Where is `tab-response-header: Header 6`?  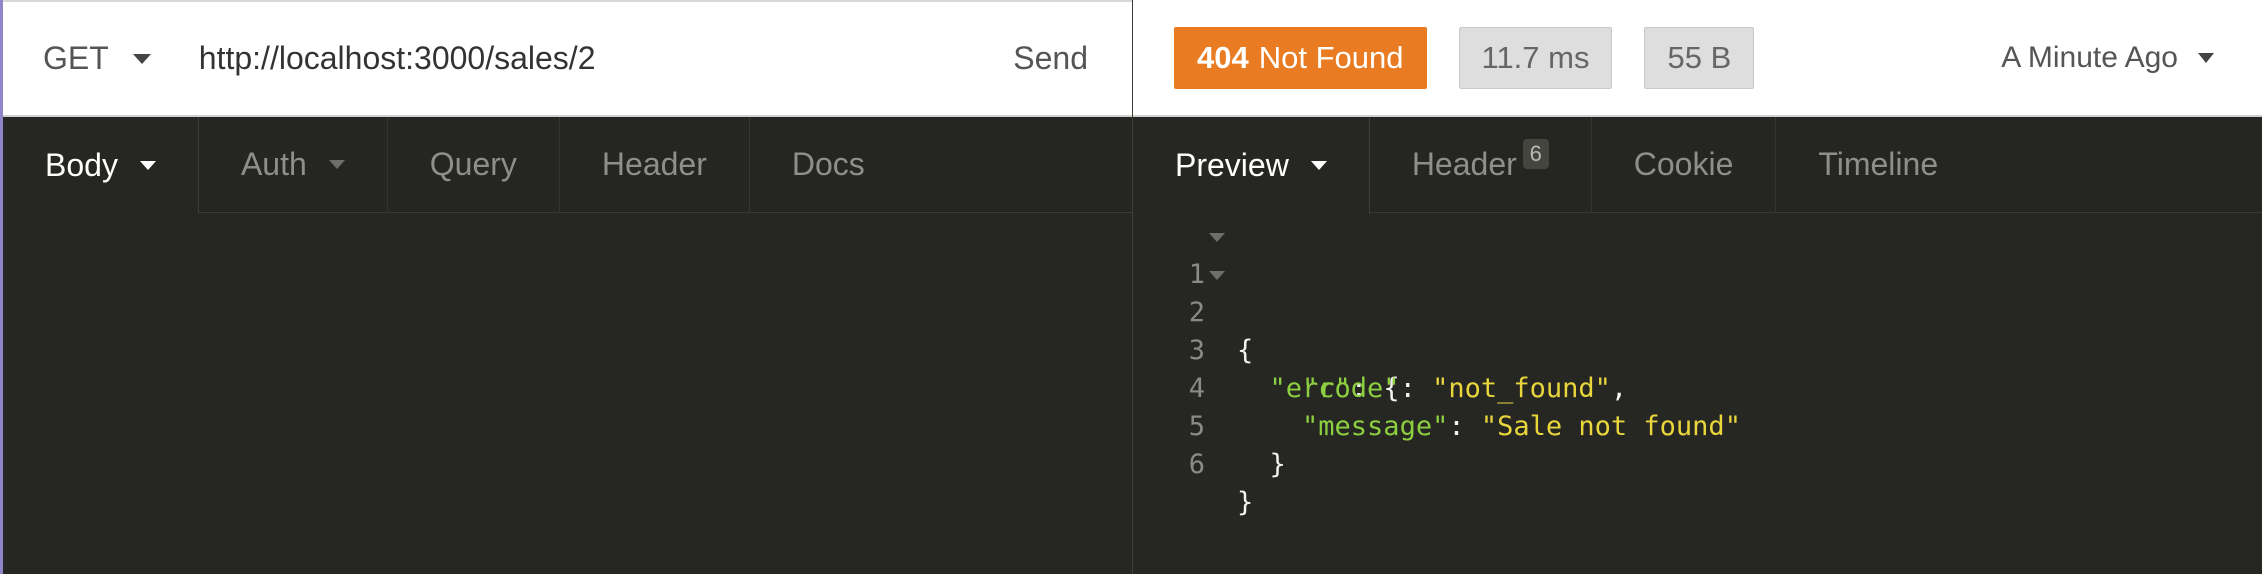
tab-response-header: Header 6 is located at coordinates (1481, 164).